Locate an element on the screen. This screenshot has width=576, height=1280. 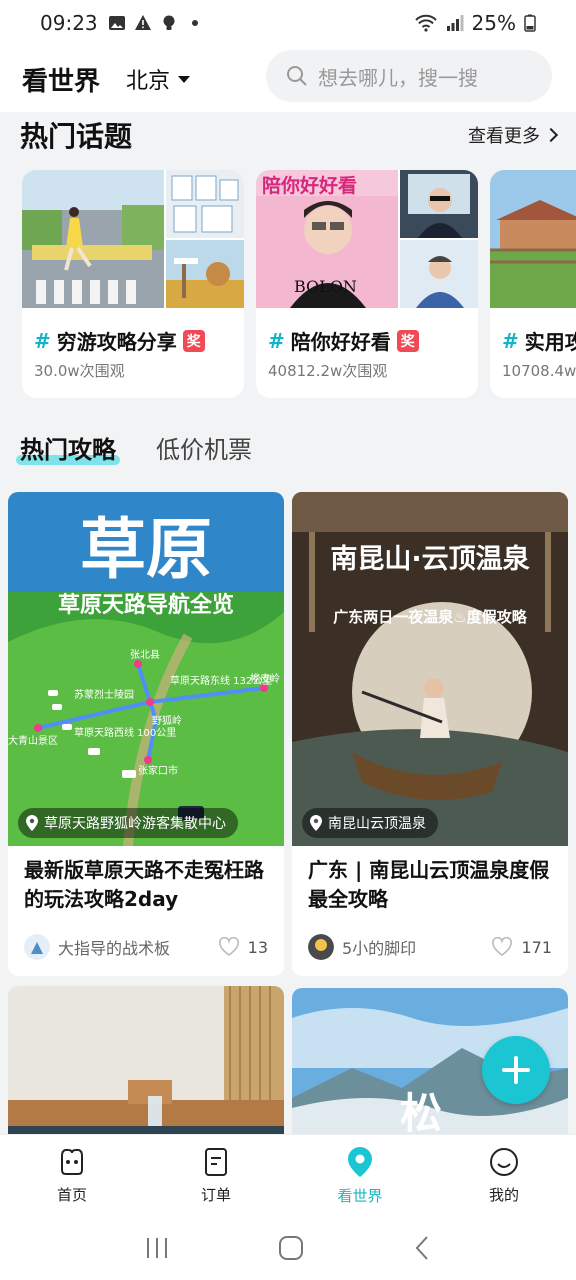
see-more-label: 查看更多 is located at coordinates (504, 136).